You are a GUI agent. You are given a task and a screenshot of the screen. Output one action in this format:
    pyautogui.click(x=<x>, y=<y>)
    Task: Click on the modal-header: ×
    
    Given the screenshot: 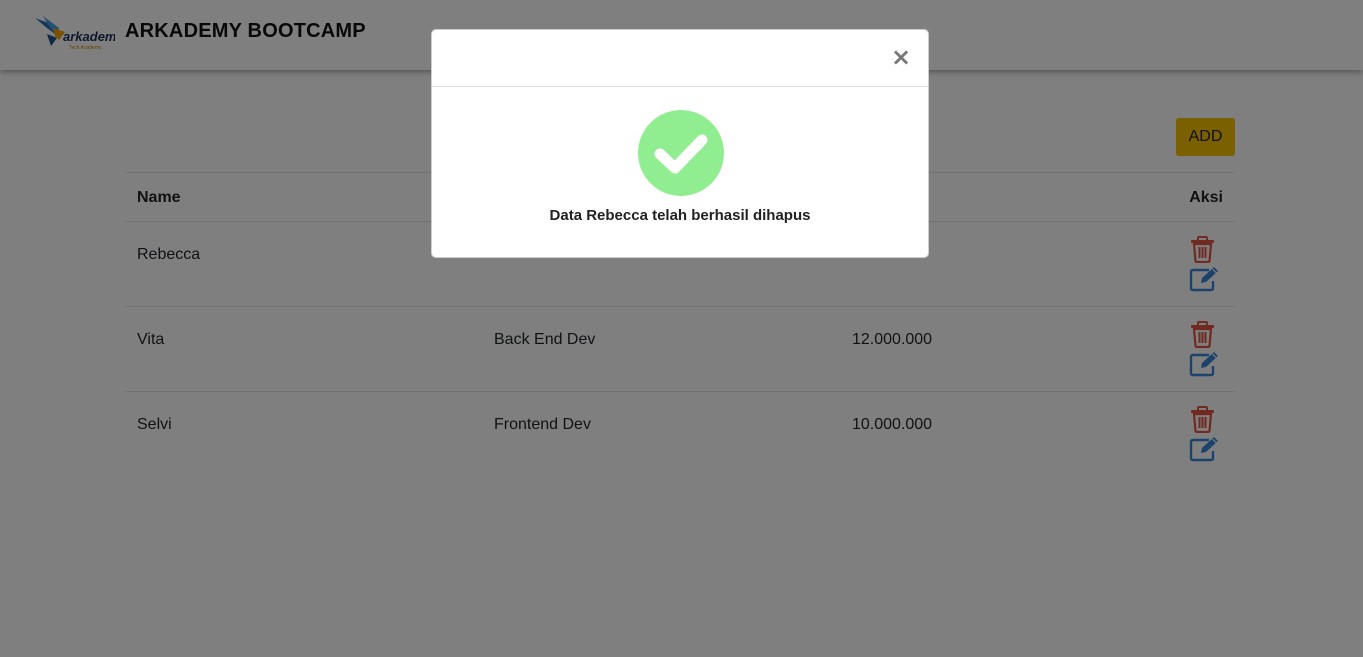 What is the action you would take?
    pyautogui.click(x=680, y=58)
    